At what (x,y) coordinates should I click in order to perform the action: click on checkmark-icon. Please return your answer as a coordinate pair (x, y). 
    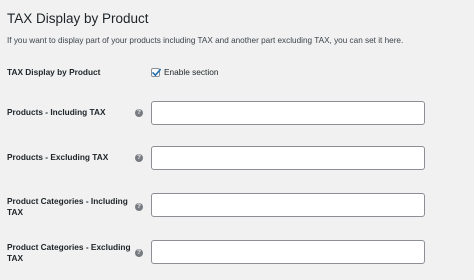
    Looking at the image, I should click on (156, 72).